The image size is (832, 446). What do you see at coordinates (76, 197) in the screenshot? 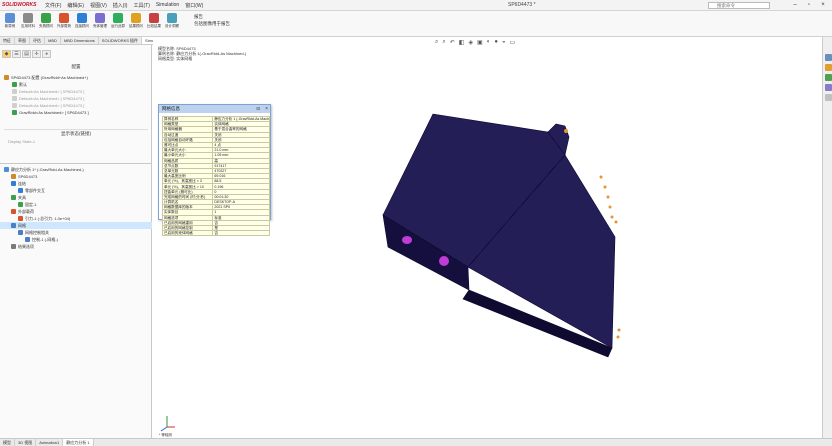
I see `study-tree-item: 夹具` at bounding box center [76, 197].